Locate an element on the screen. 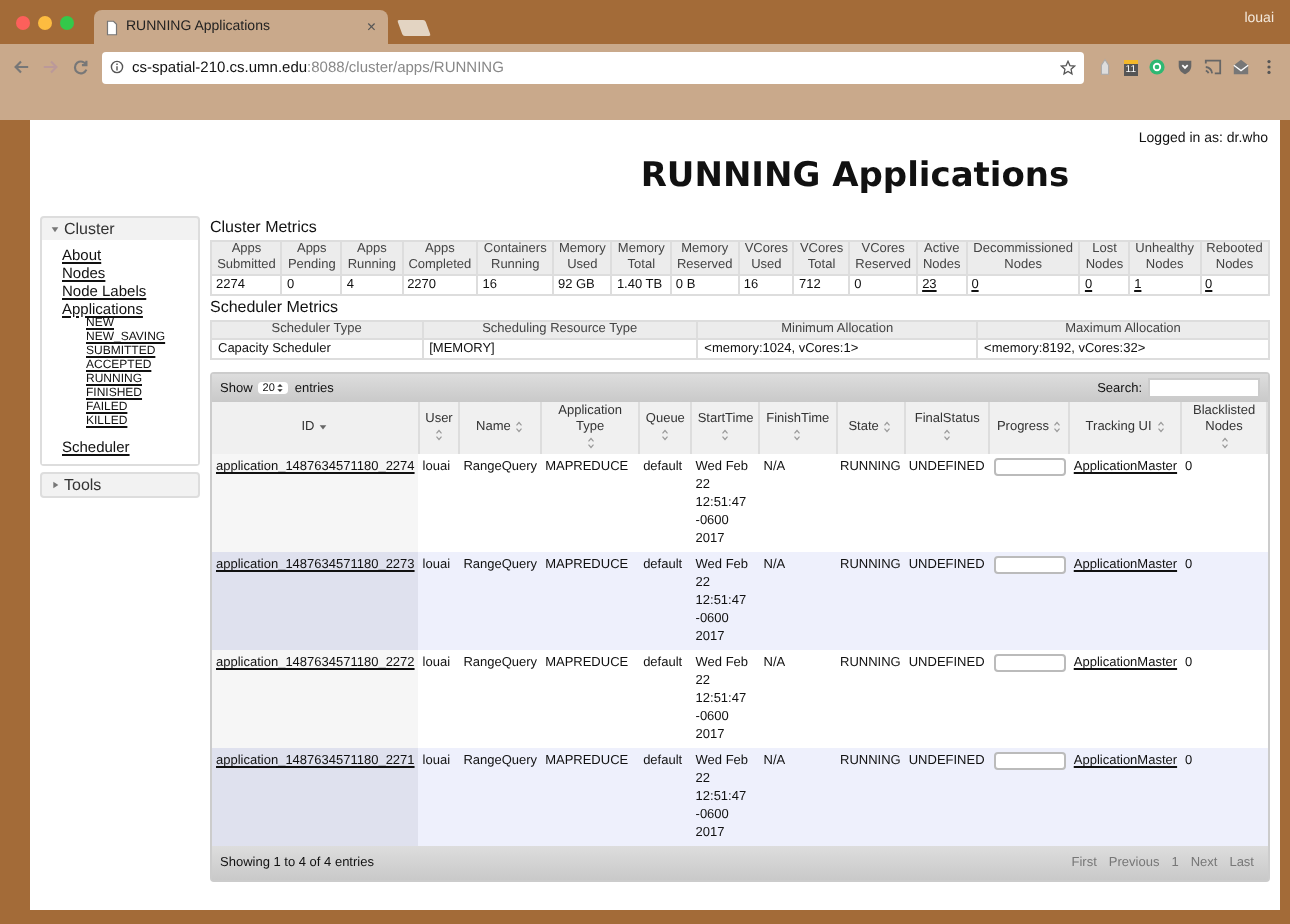 Image resolution: width=1290 pixels, height=924 pixels. sidebar-section-header: Tools is located at coordinates (120, 485).